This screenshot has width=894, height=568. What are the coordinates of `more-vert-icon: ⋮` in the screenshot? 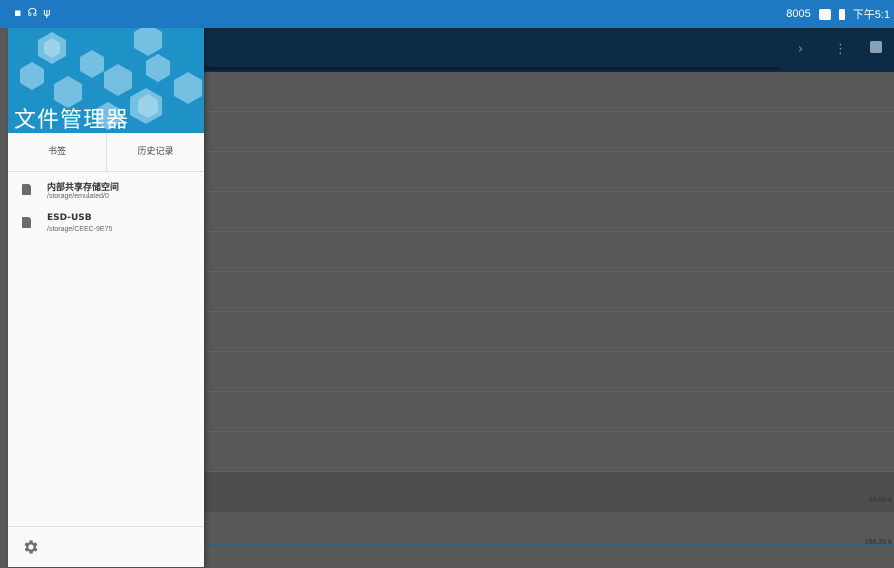 It's located at (840, 49).